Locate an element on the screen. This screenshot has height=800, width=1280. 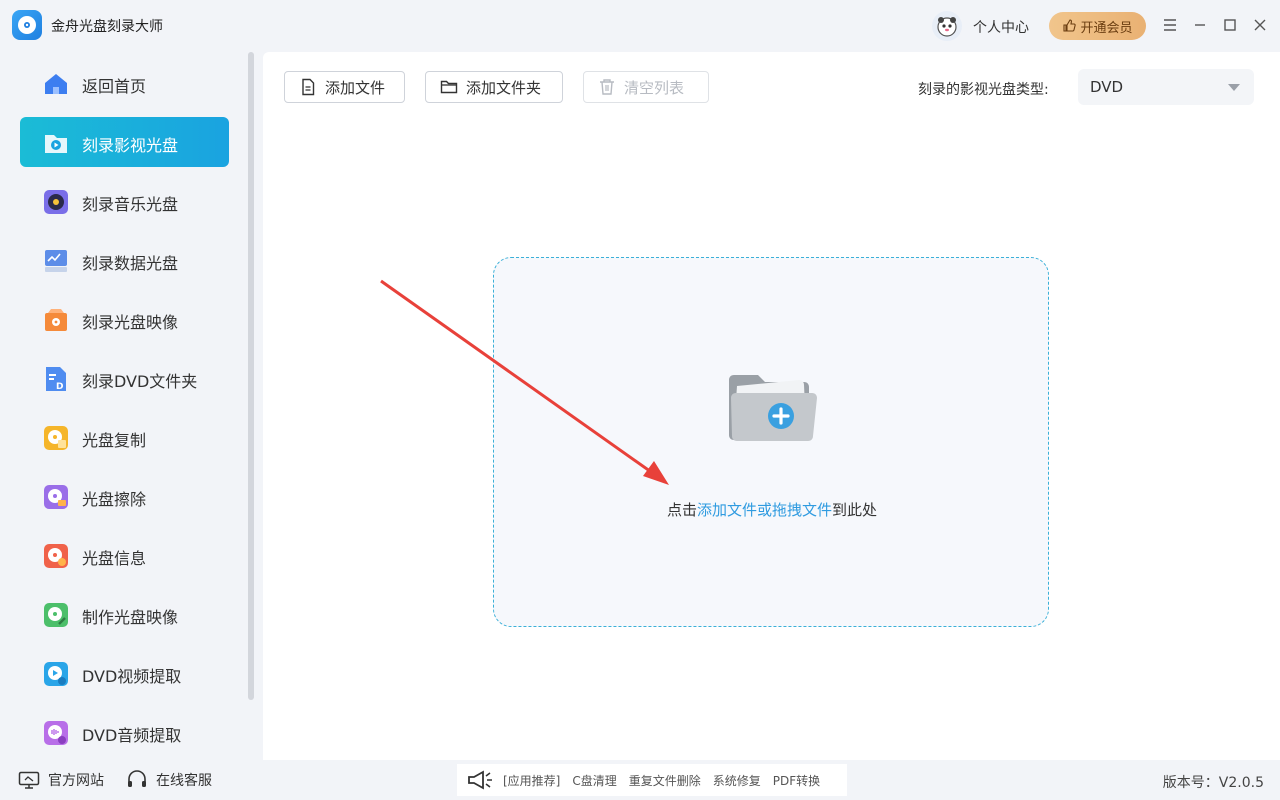
video-disc-icon is located at coordinates (56, 144).